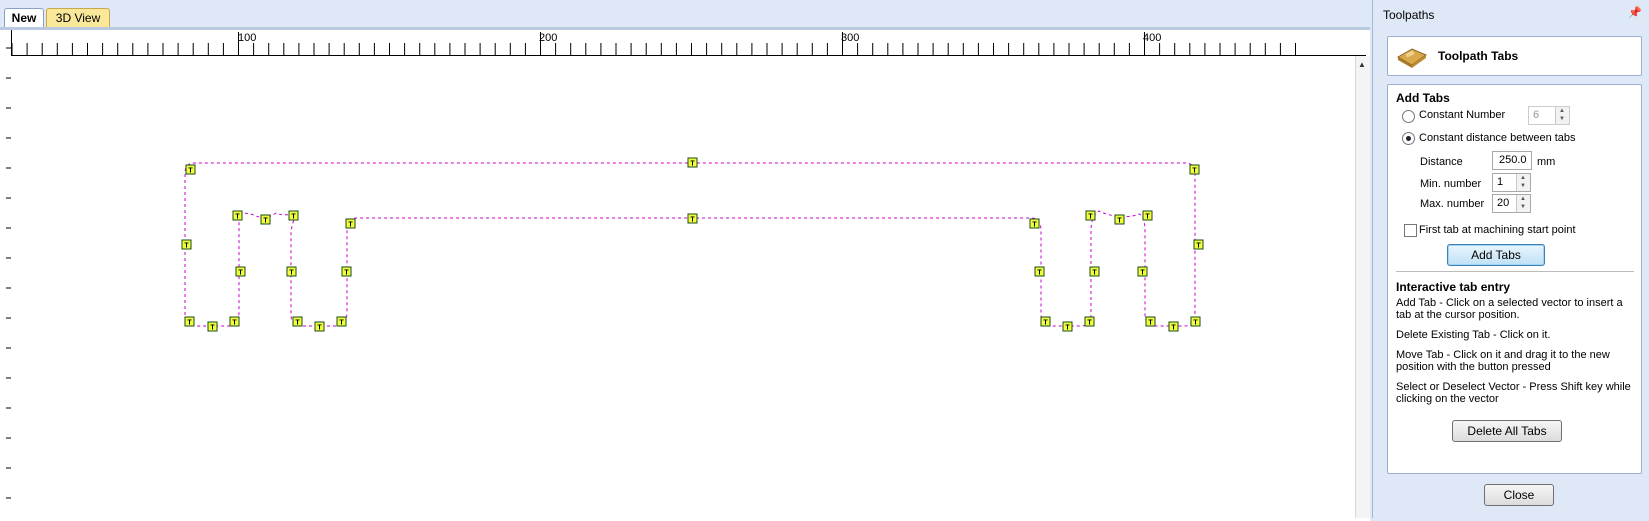 This screenshot has height=521, width=1649. I want to click on add-tabs-button: Add Tabs, so click(1496, 255).